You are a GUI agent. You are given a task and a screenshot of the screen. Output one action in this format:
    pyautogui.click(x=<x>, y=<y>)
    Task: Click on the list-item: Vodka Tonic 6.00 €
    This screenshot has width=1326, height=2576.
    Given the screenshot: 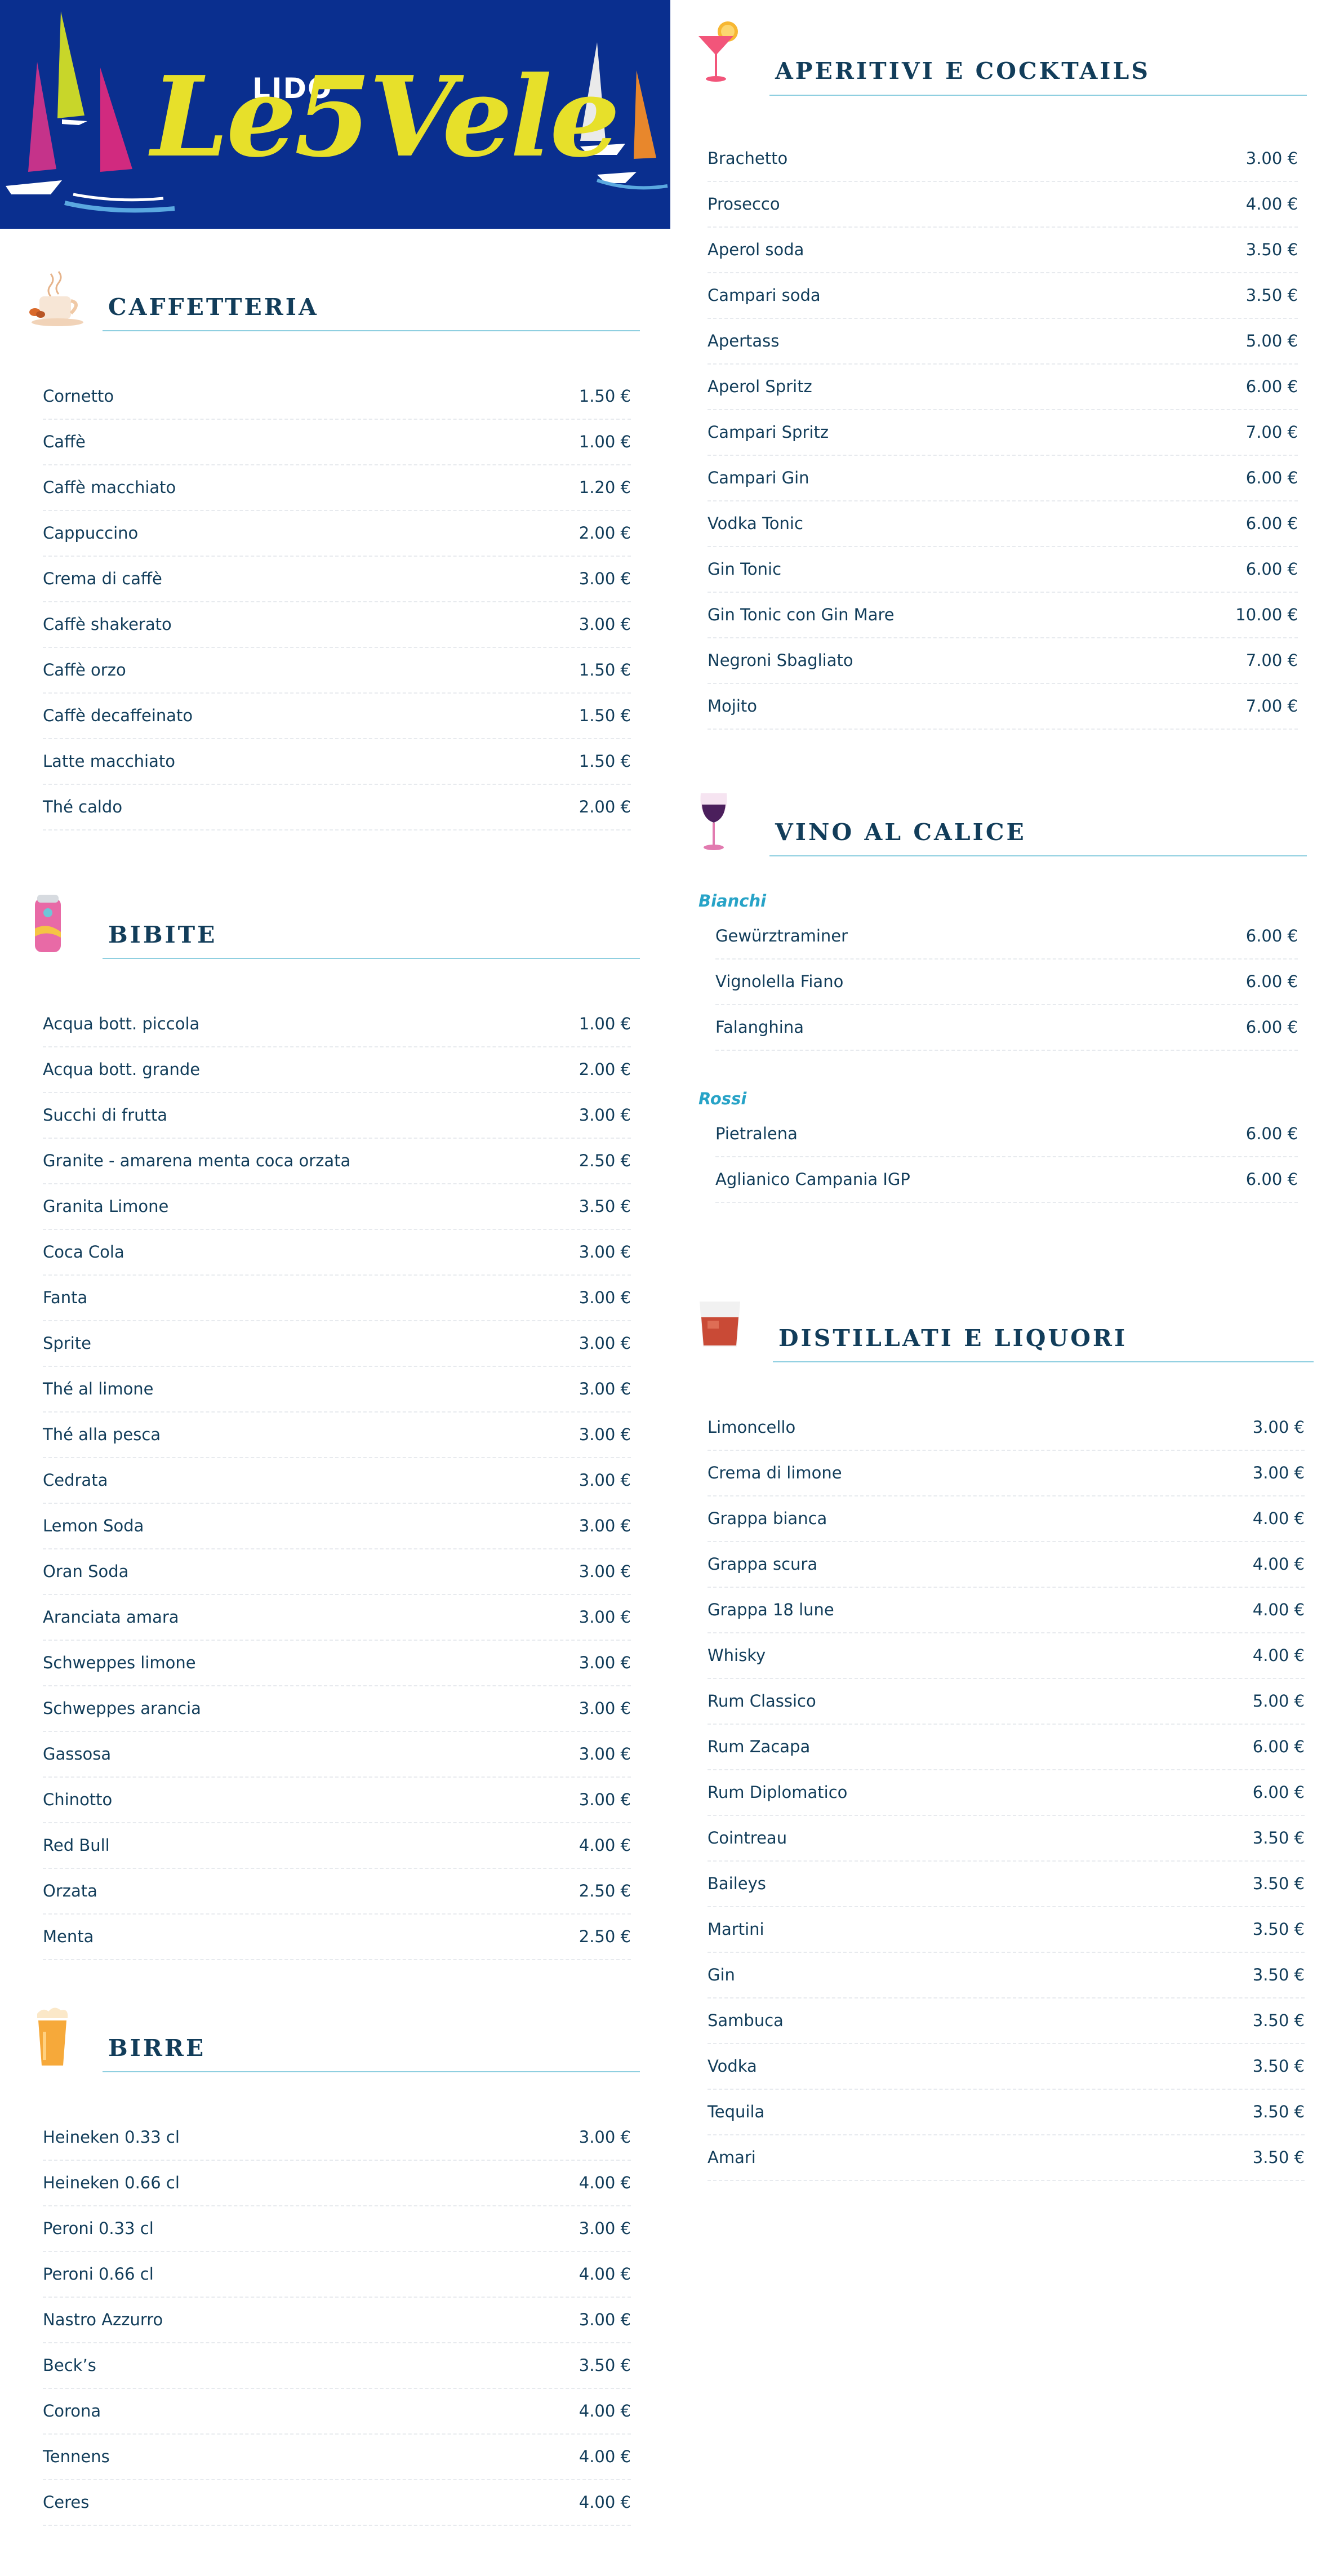 What is the action you would take?
    pyautogui.click(x=1003, y=524)
    